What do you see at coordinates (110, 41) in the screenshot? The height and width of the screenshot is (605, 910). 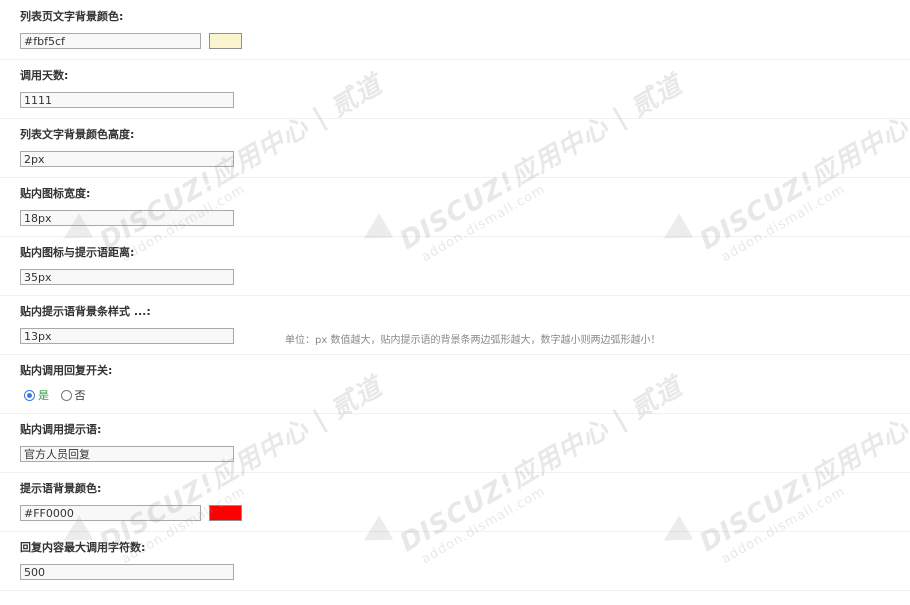 I see `list-text-bg-color-input` at bounding box center [110, 41].